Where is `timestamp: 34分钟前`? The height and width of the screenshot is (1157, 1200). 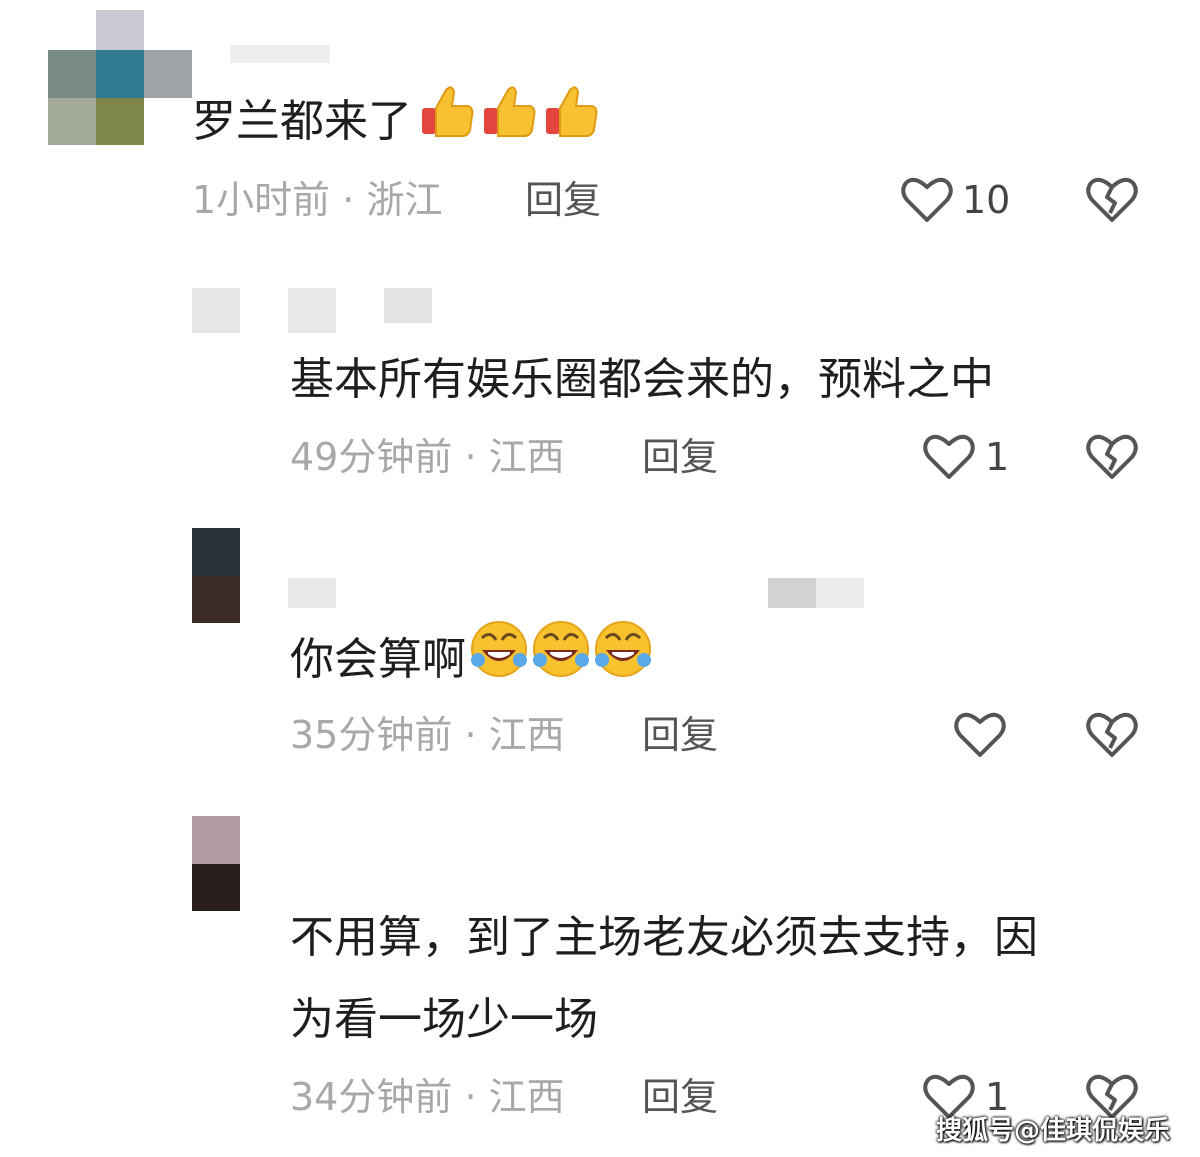 timestamp: 34分钟前 is located at coordinates (371, 1097).